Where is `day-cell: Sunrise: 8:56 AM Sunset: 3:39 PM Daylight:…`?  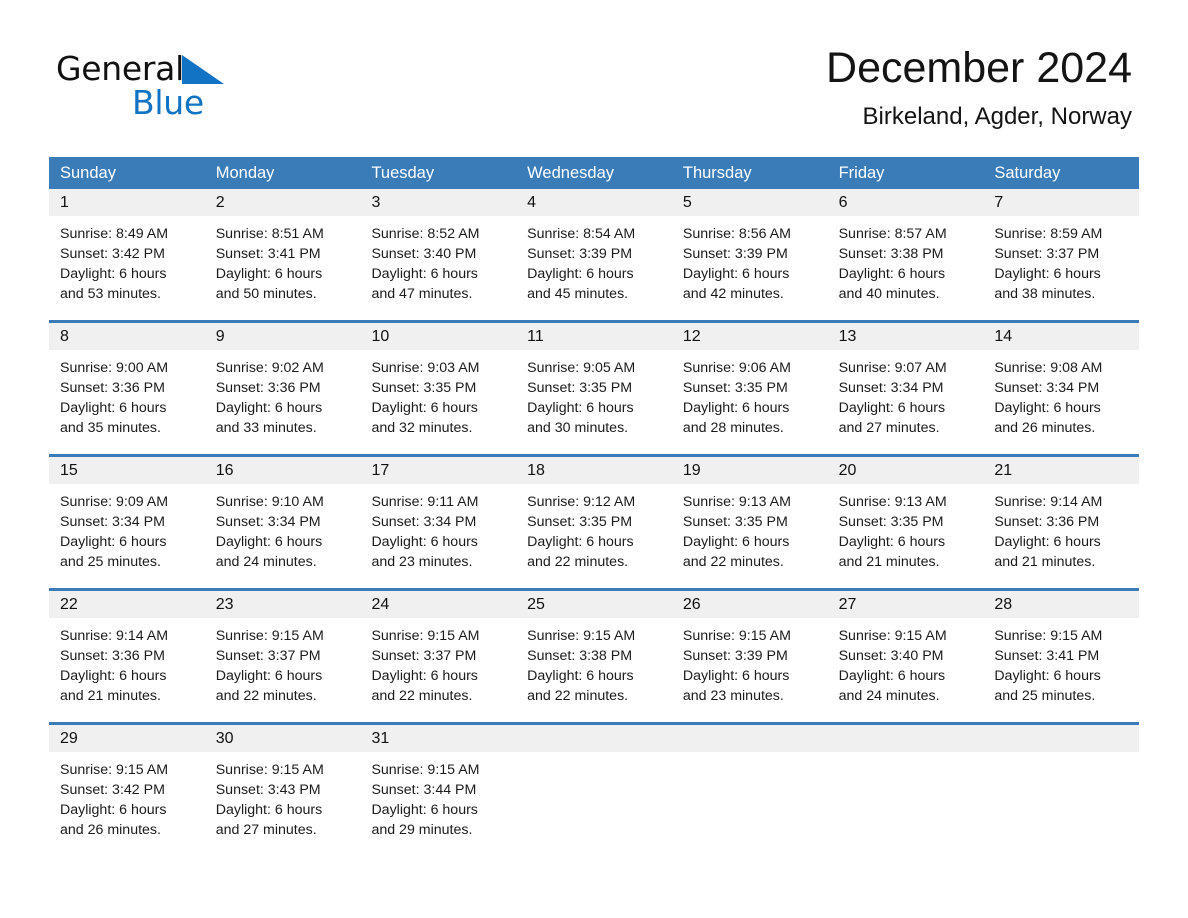
day-cell: Sunrise: 8:56 AM Sunset: 3:39 PM Daylight:… is located at coordinates (750, 268).